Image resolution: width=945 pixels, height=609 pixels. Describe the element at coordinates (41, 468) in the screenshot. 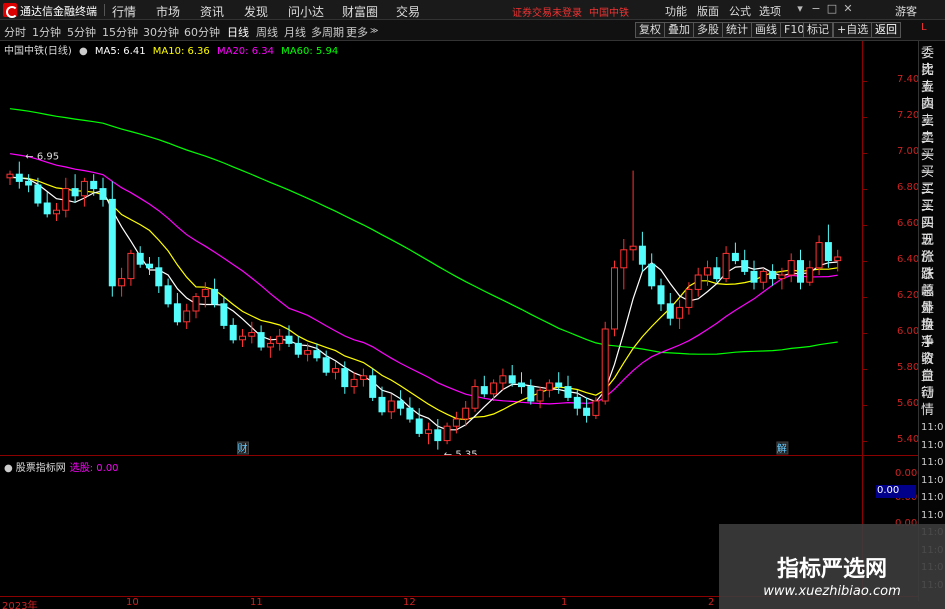

I see `indicator-name: 股票指标网` at that location.